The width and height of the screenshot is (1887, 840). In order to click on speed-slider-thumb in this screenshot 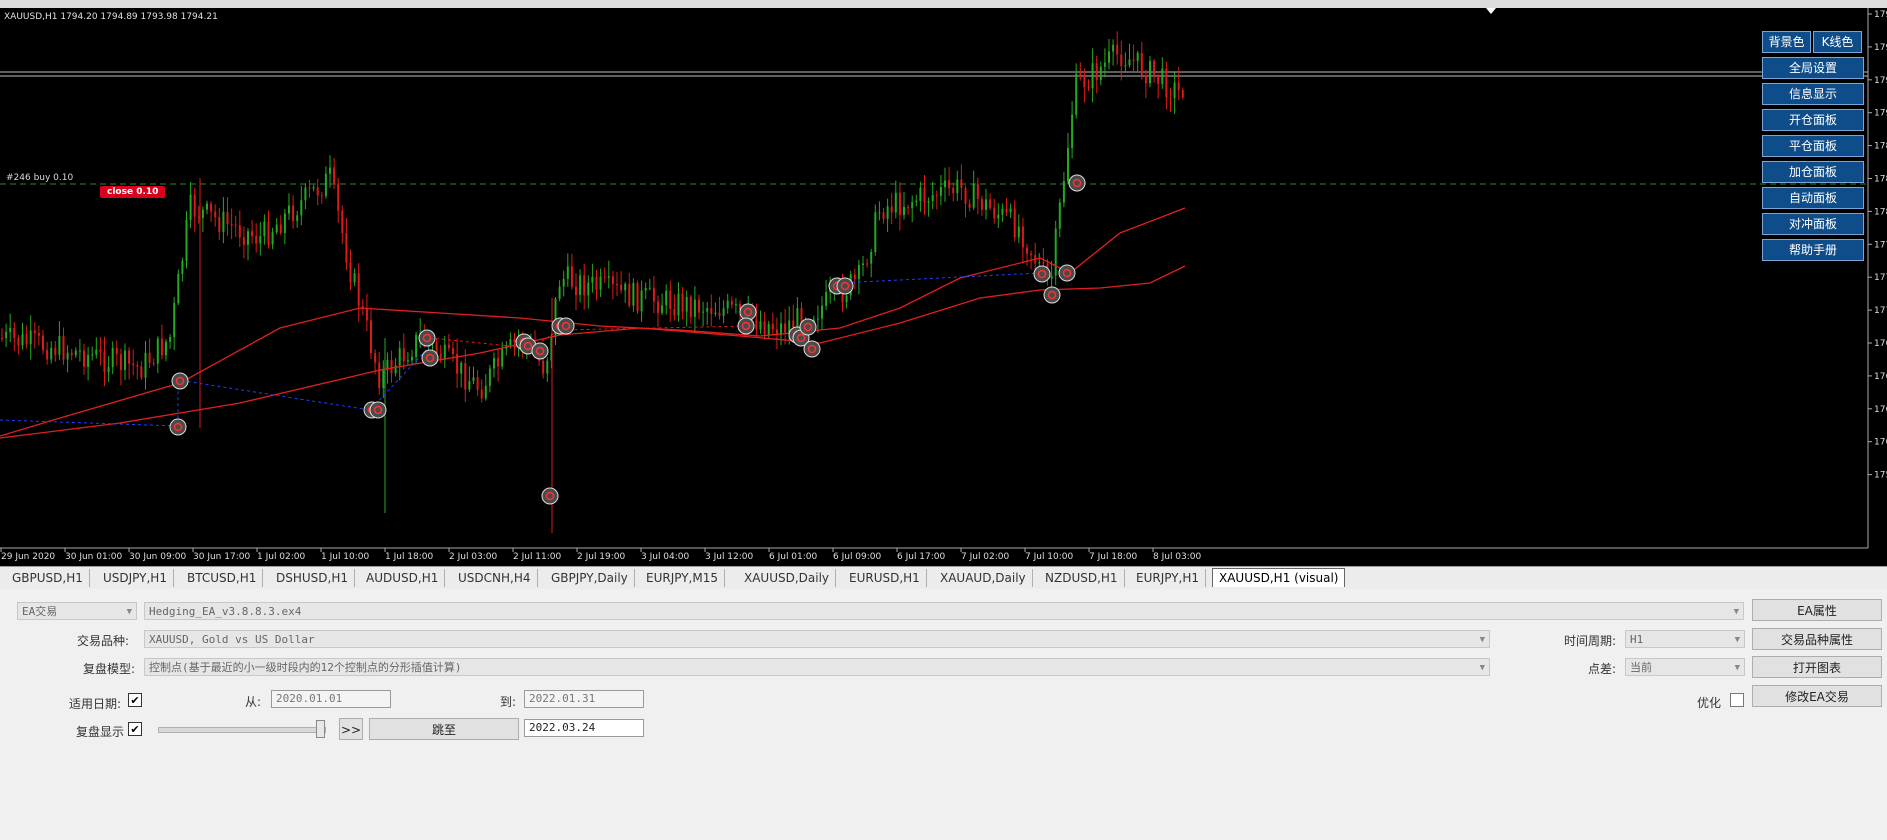, I will do `click(320, 729)`.